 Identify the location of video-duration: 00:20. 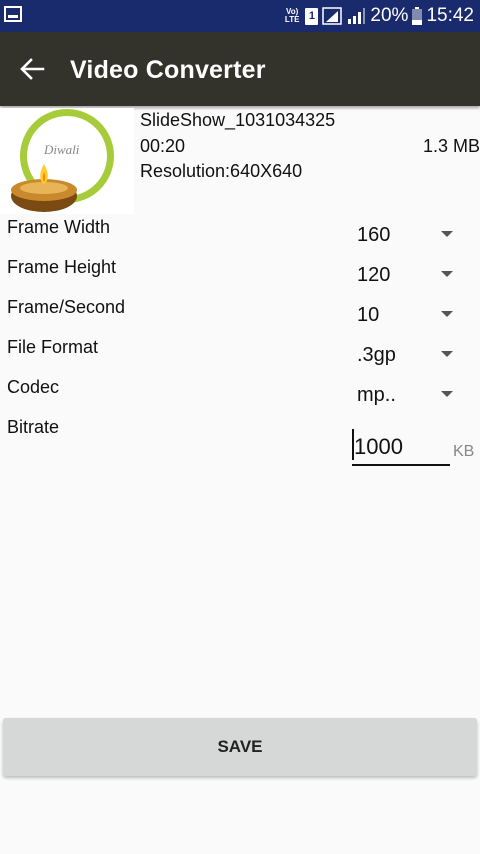
(163, 146).